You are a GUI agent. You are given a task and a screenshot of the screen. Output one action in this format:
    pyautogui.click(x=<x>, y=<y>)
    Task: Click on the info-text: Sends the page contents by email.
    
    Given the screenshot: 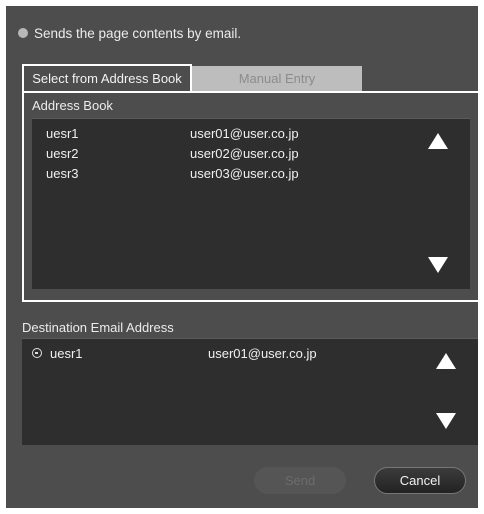 What is the action you would take?
    pyautogui.click(x=138, y=33)
    